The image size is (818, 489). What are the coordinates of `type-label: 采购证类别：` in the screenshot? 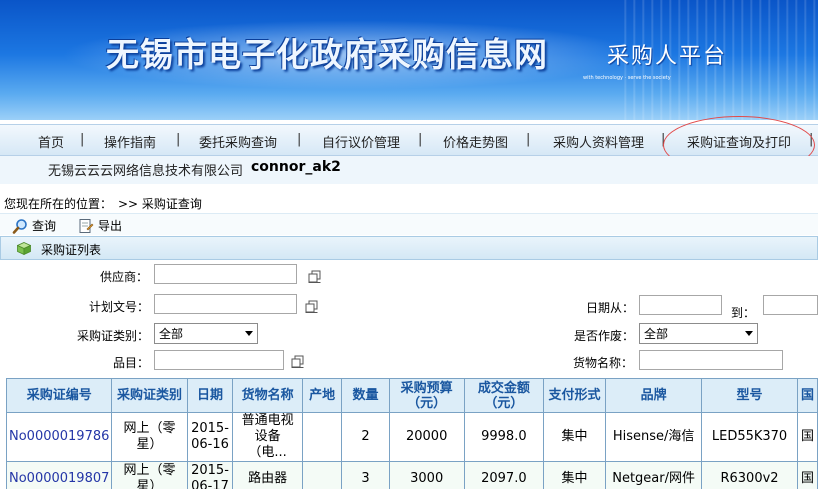 It's located at (113, 336).